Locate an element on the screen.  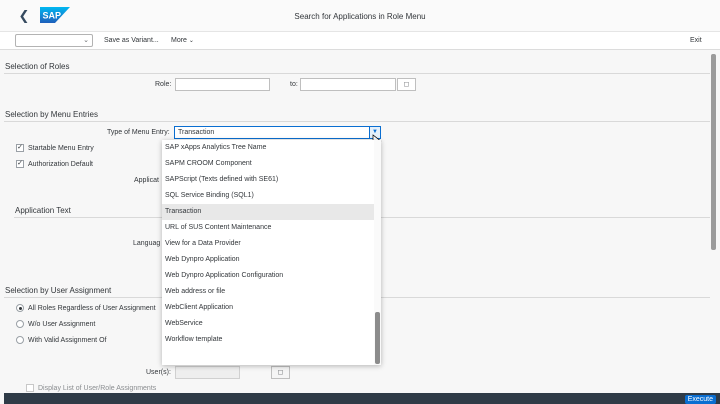
multiple-selection-button: ◻ is located at coordinates (406, 84).